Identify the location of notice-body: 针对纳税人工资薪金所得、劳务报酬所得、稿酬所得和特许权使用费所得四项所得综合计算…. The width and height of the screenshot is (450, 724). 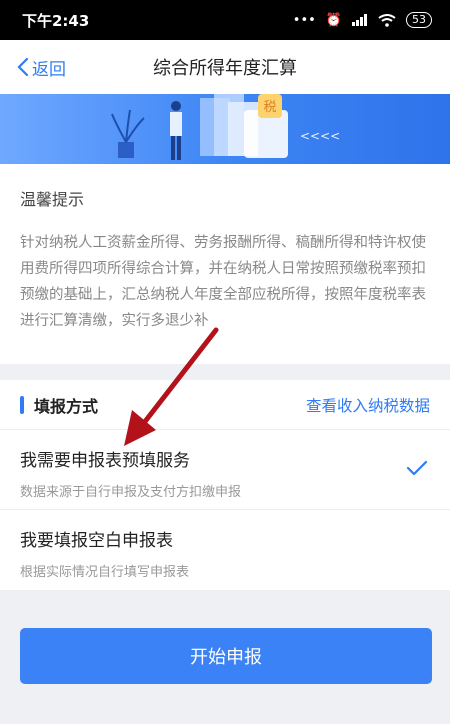
(223, 282).